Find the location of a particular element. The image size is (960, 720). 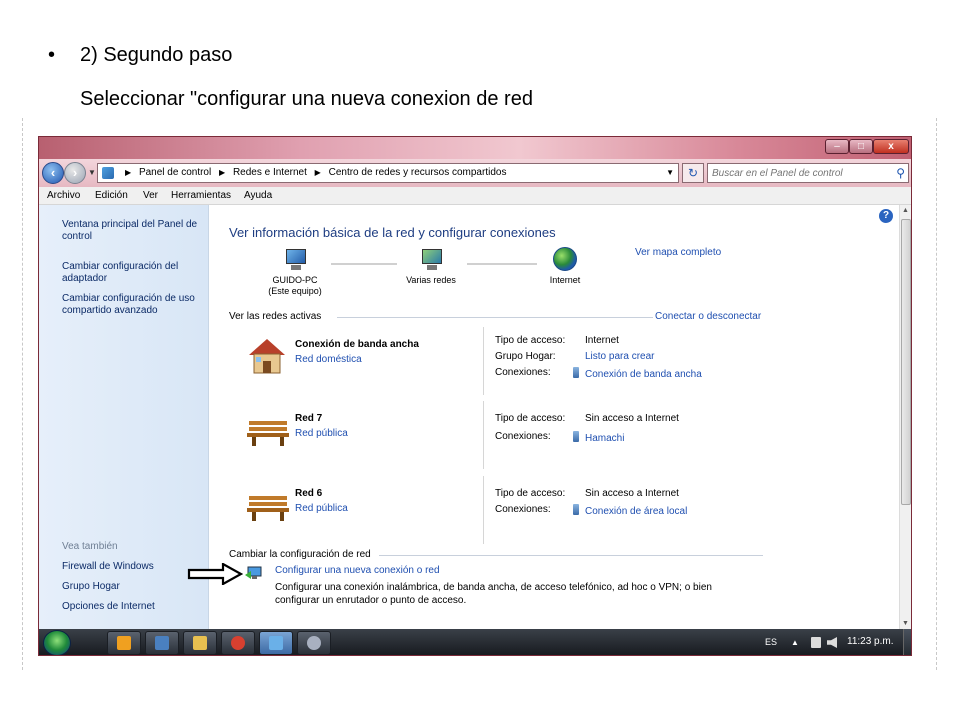

map-node-sublabel: (Este equipo) is located at coordinates (295, 291).